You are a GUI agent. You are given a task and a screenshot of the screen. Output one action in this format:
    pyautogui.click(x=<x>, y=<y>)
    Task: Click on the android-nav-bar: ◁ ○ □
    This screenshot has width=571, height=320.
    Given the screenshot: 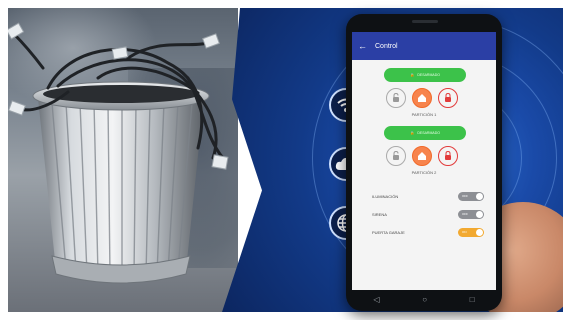 What is the action you would take?
    pyautogui.click(x=424, y=299)
    